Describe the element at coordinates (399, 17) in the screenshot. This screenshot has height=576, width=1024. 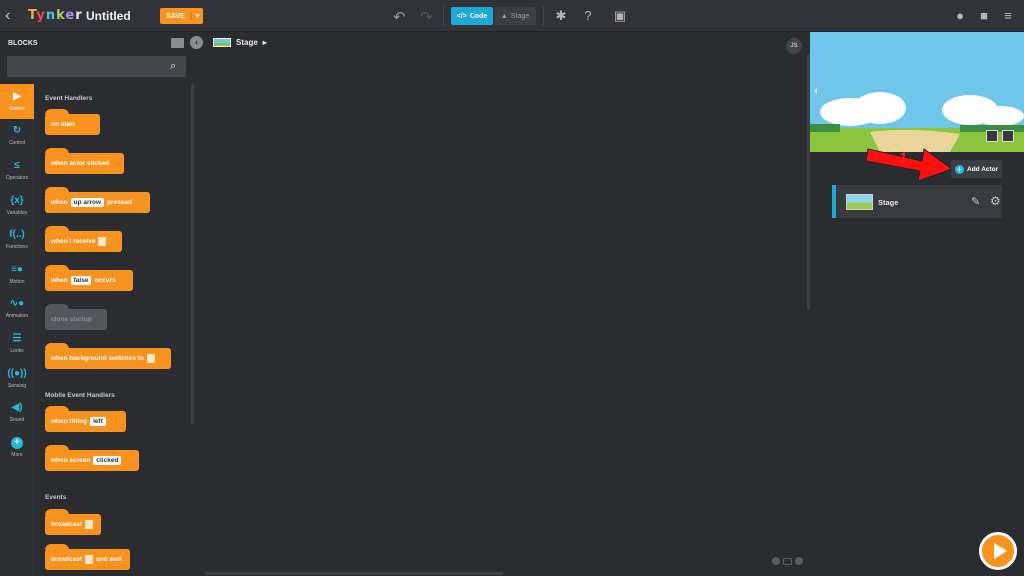
I see `undo-icon: ↶` at that location.